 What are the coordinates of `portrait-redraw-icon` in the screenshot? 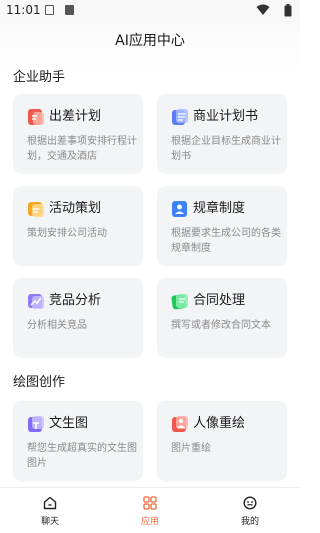 It's located at (180, 424).